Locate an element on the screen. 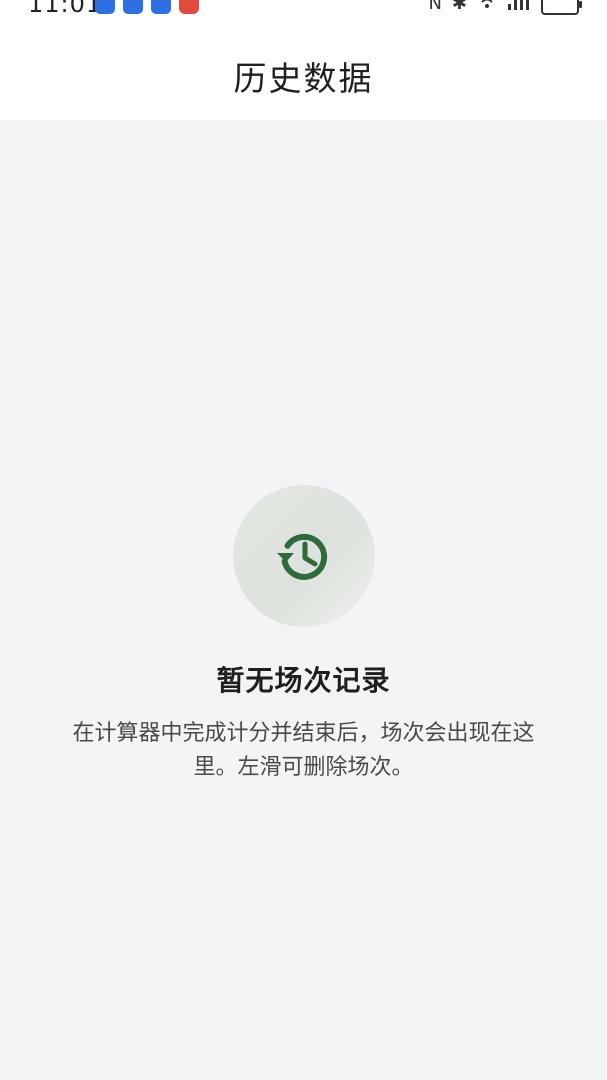 The width and height of the screenshot is (607, 1080). header: 历史数据 is located at coordinates (303, 71).